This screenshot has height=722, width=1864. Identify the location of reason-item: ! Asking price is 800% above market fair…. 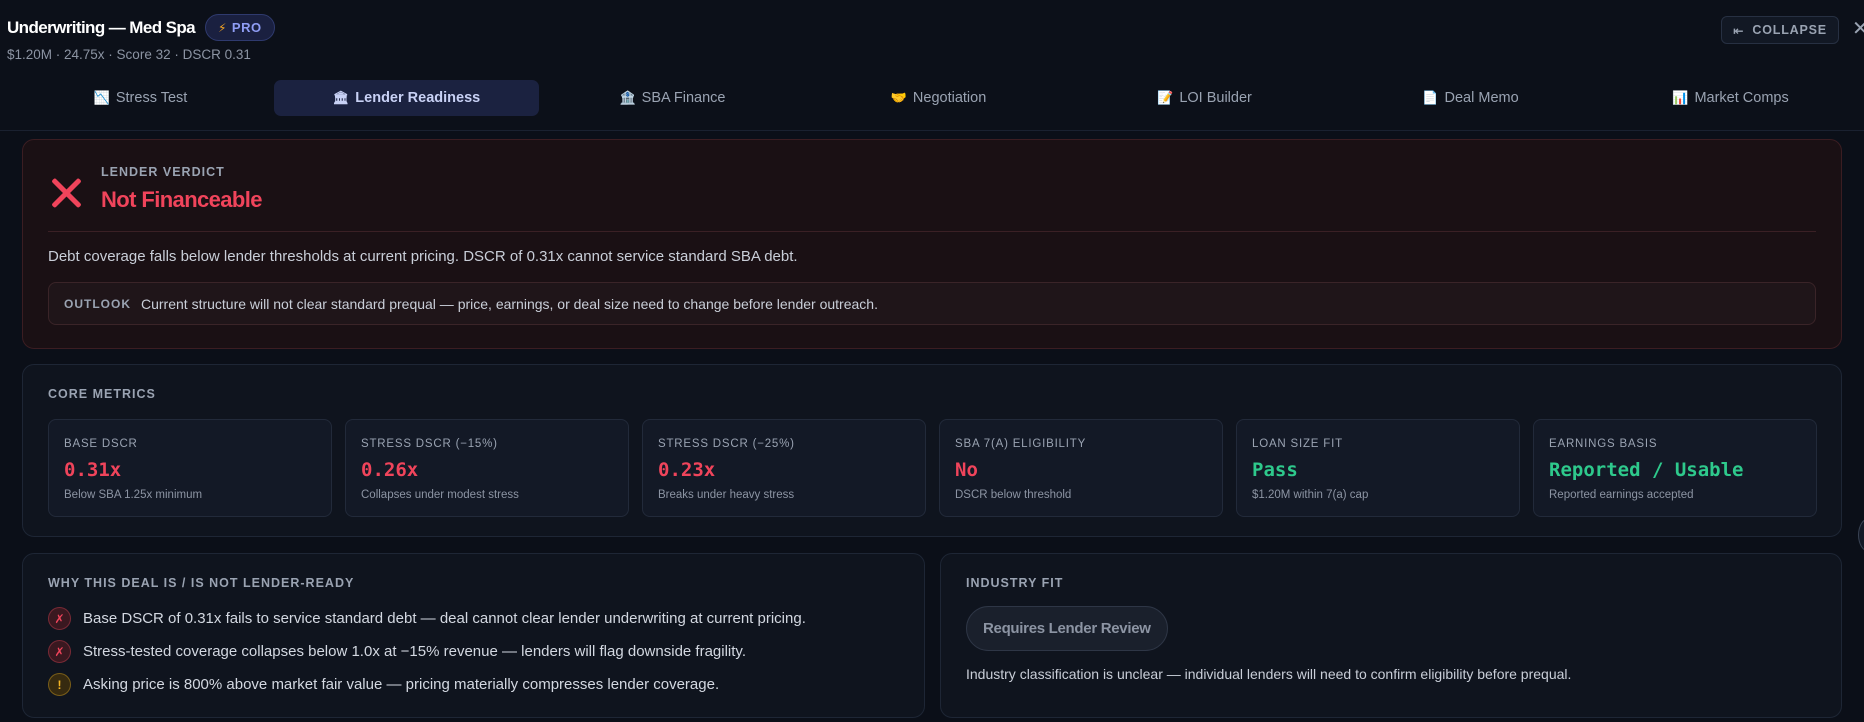
(383, 684).